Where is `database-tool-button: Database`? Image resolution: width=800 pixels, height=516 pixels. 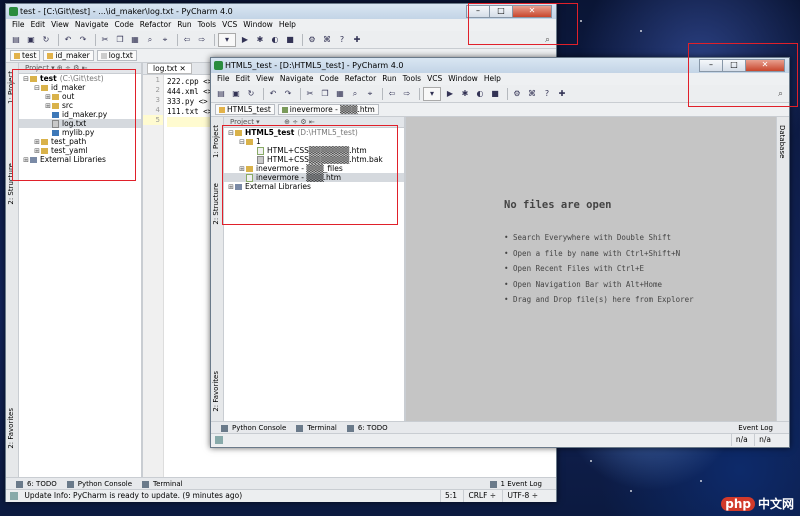 database-tool-button: Database is located at coordinates (782, 141).